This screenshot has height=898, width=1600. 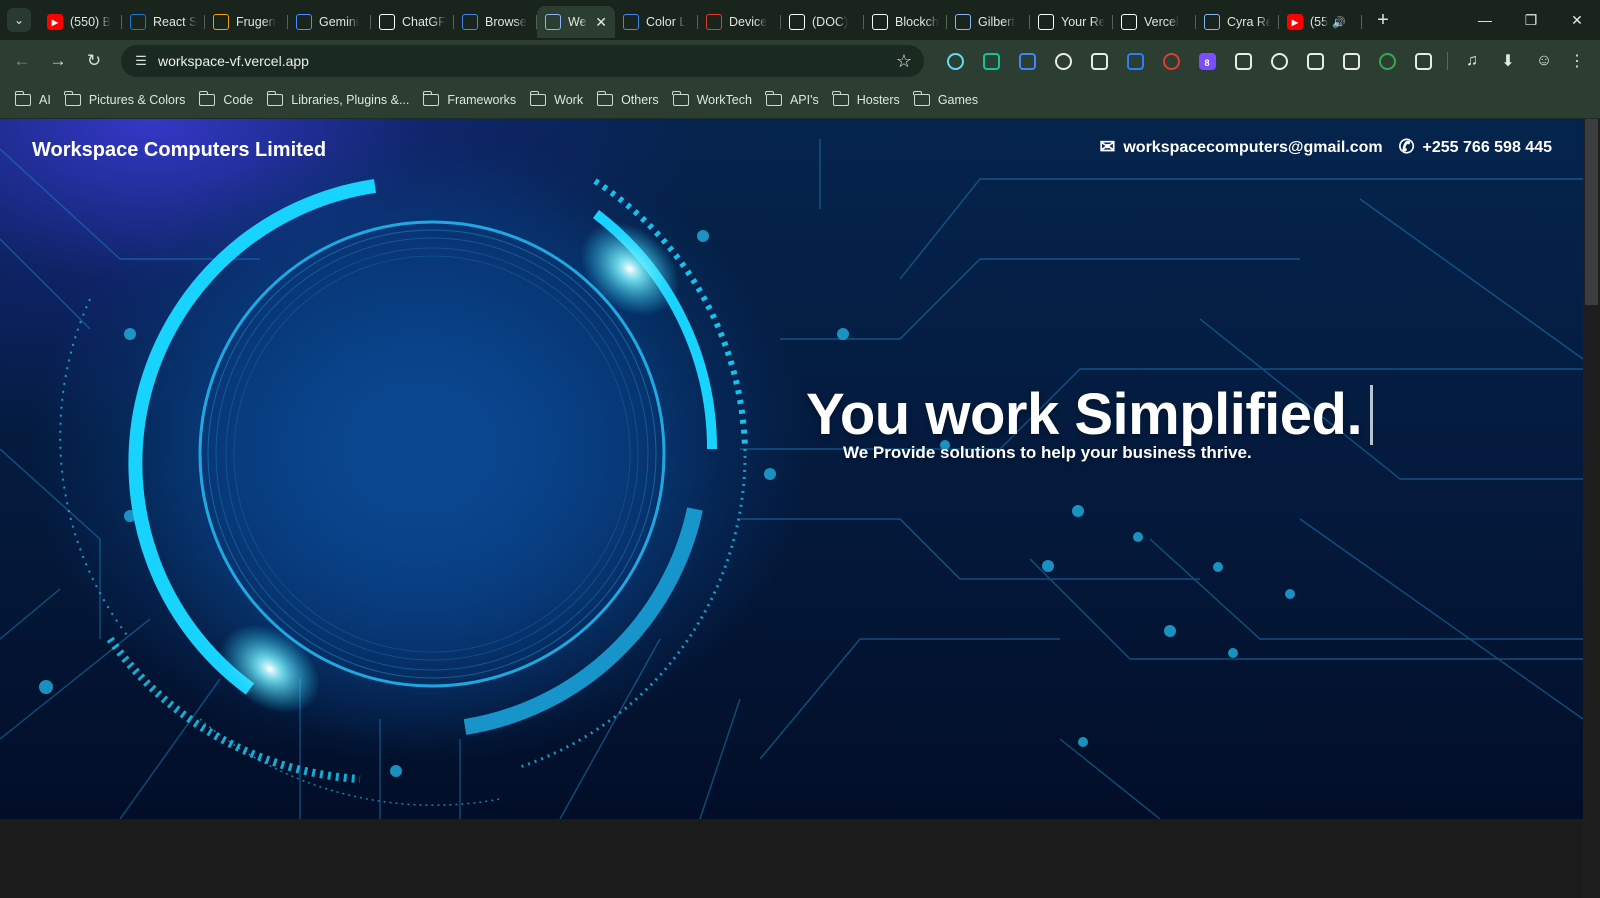 I want to click on fx-icon, so click(x=1099, y=61).